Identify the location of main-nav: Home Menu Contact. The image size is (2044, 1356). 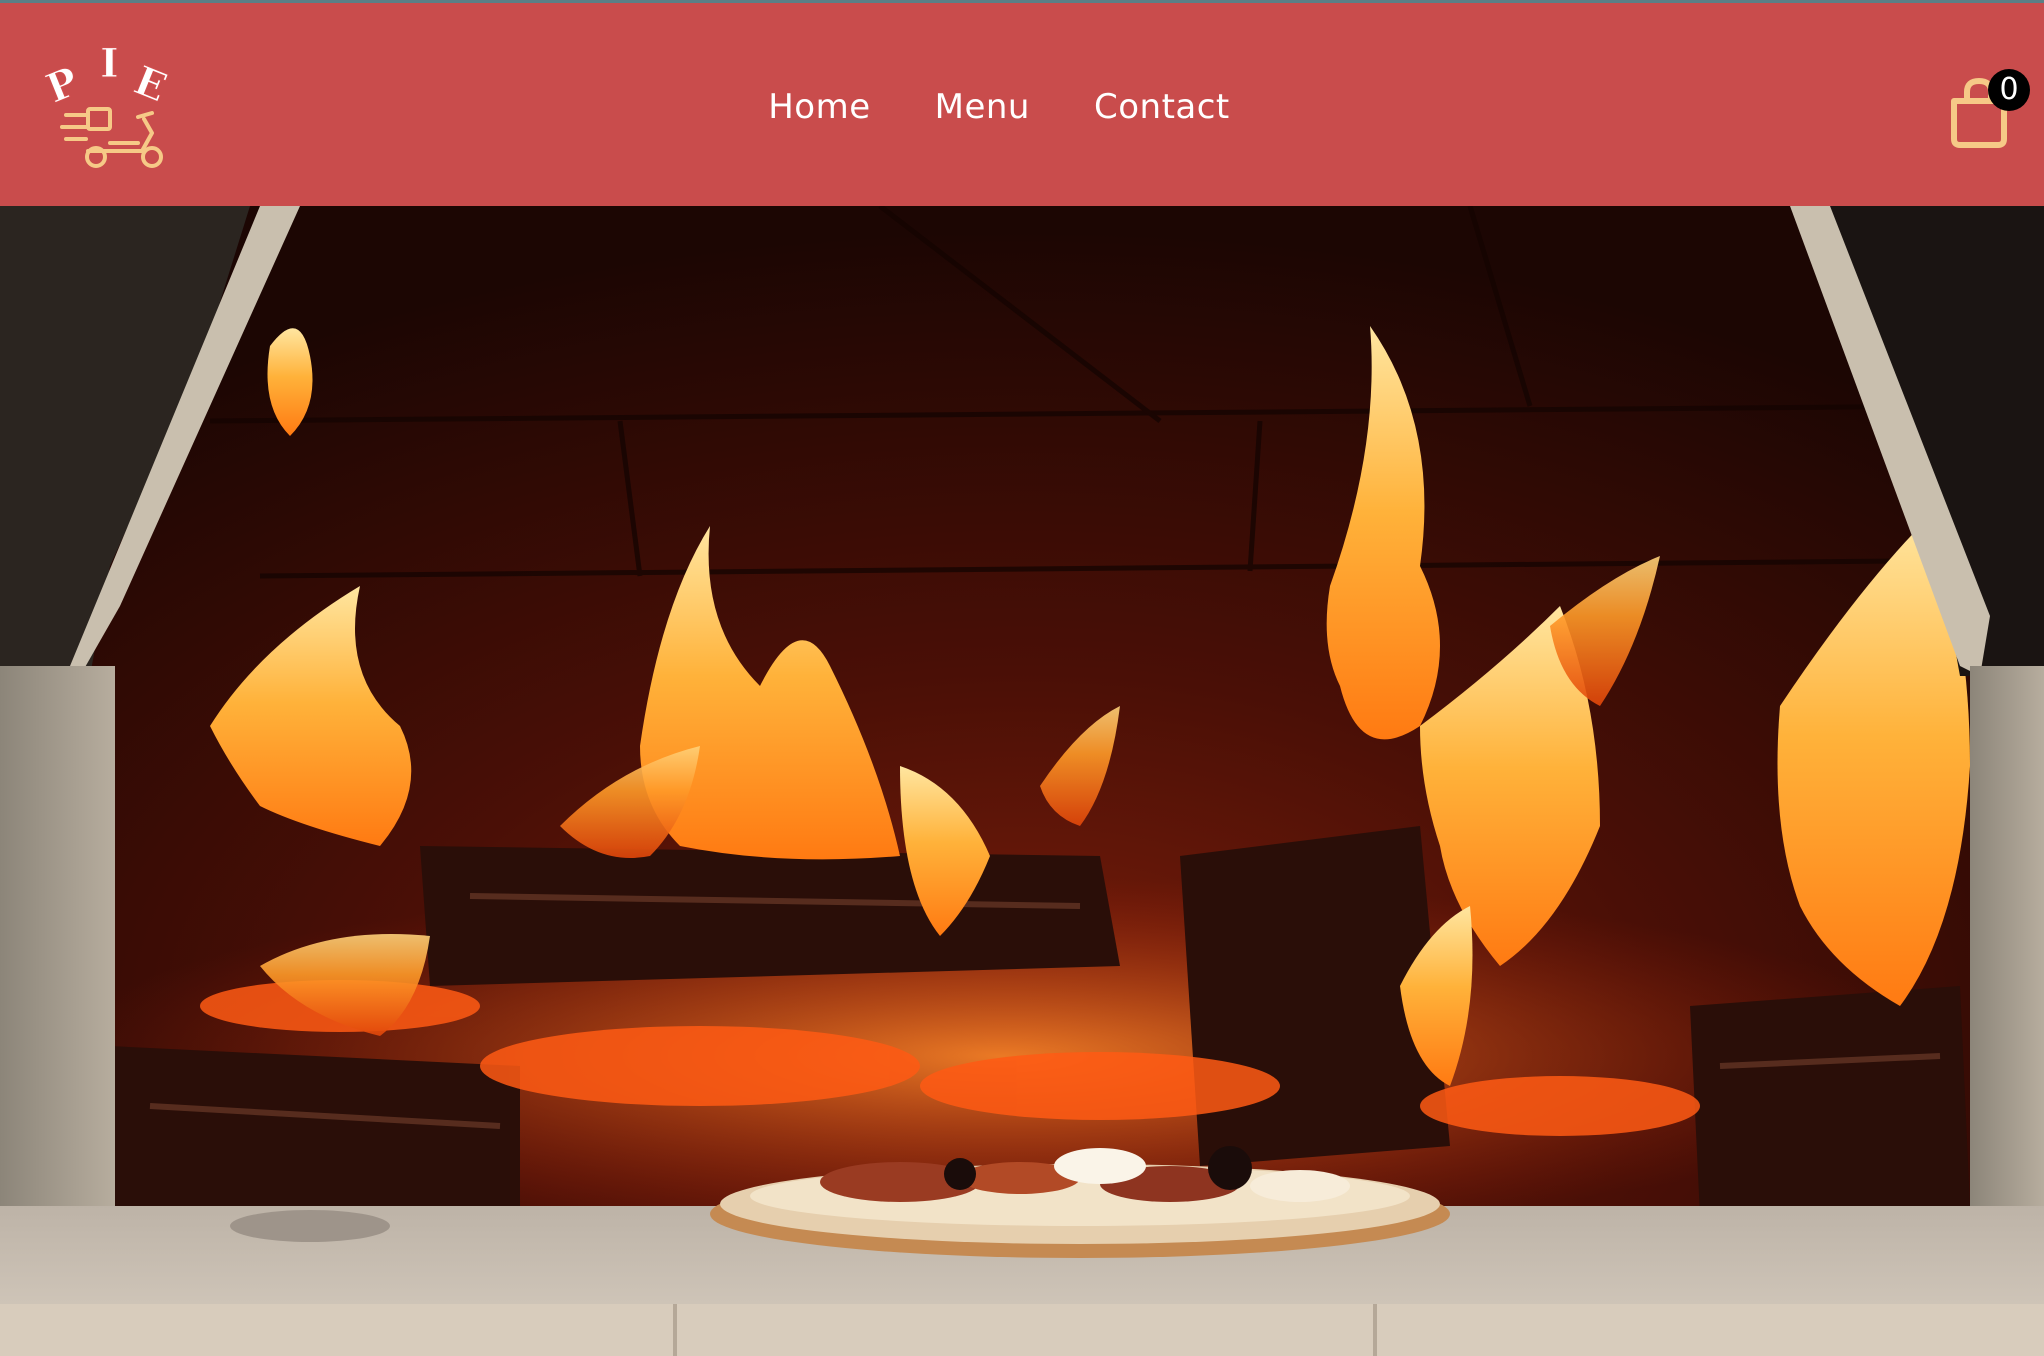
(1022, 107).